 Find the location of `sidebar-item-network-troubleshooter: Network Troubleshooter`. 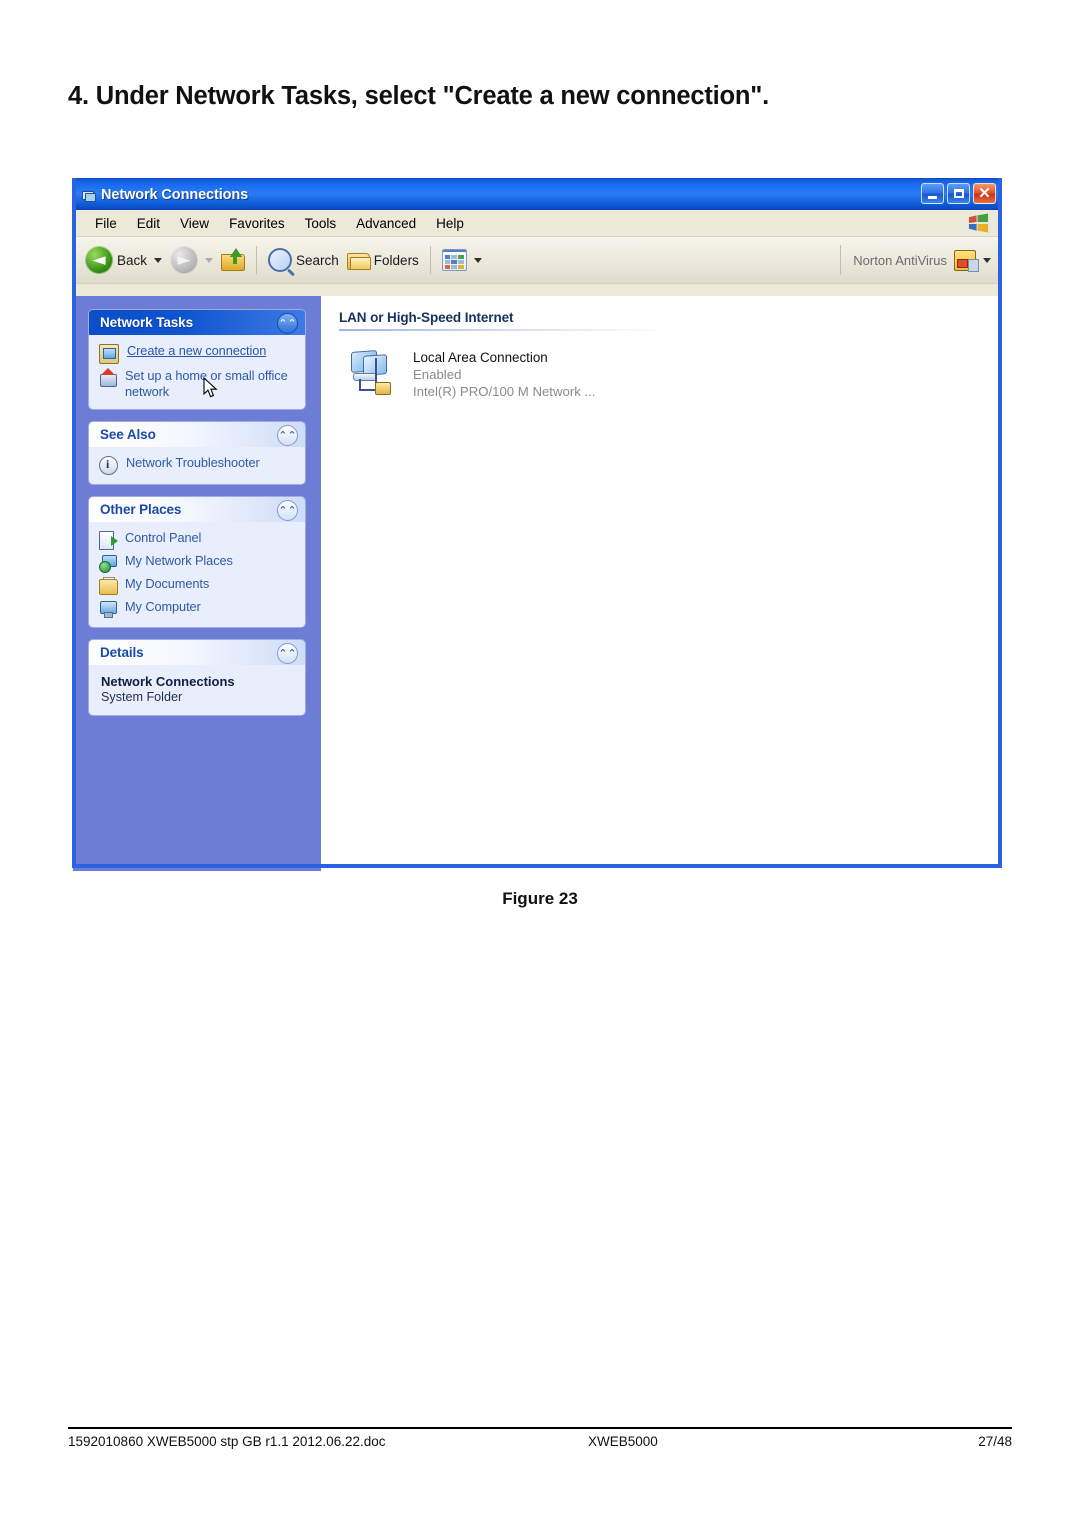

sidebar-item-network-troubleshooter: Network Troubleshooter is located at coordinates (197, 465).